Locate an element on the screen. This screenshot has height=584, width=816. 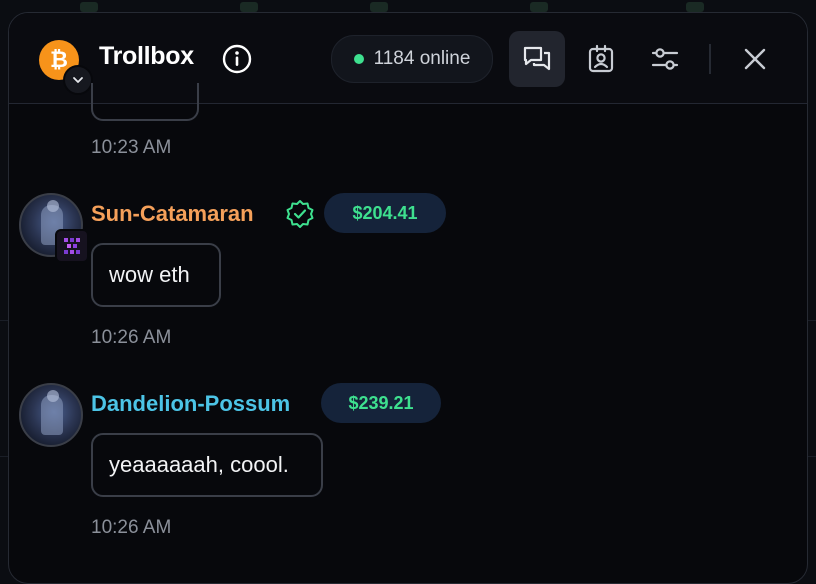
message-bubble: wow eth is located at coordinates (156, 275).